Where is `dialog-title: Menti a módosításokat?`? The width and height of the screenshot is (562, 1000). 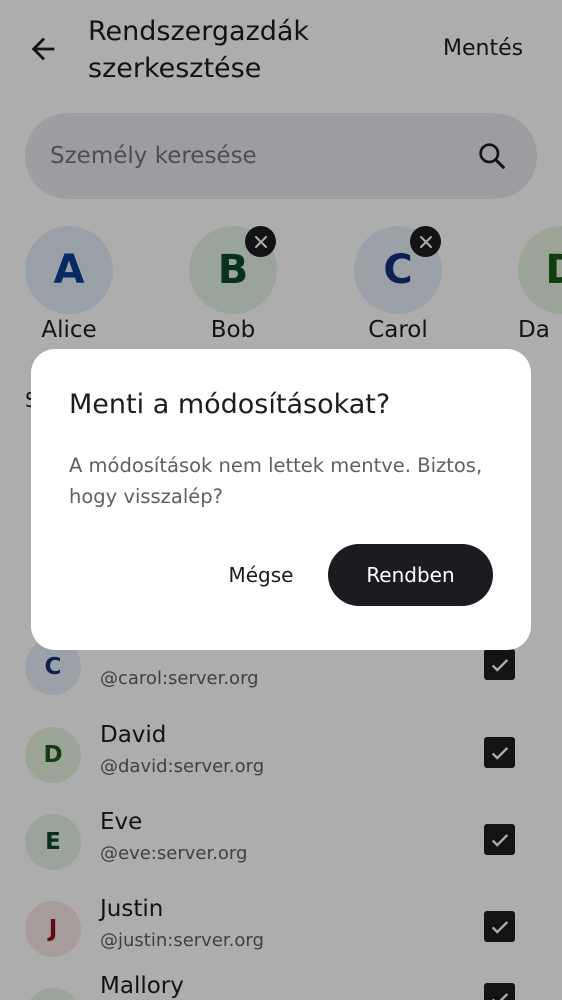
dialog-title: Menti a módosításokat? is located at coordinates (230, 404).